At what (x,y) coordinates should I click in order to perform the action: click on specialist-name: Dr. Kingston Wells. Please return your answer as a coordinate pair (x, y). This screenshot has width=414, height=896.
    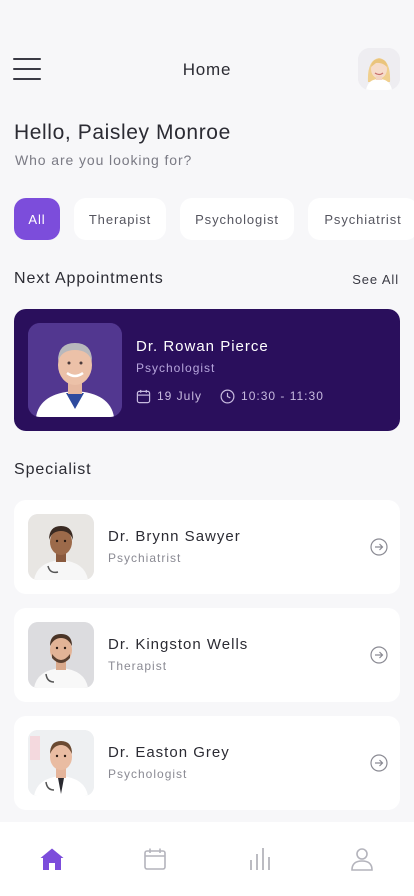
    Looking at the image, I should click on (178, 644).